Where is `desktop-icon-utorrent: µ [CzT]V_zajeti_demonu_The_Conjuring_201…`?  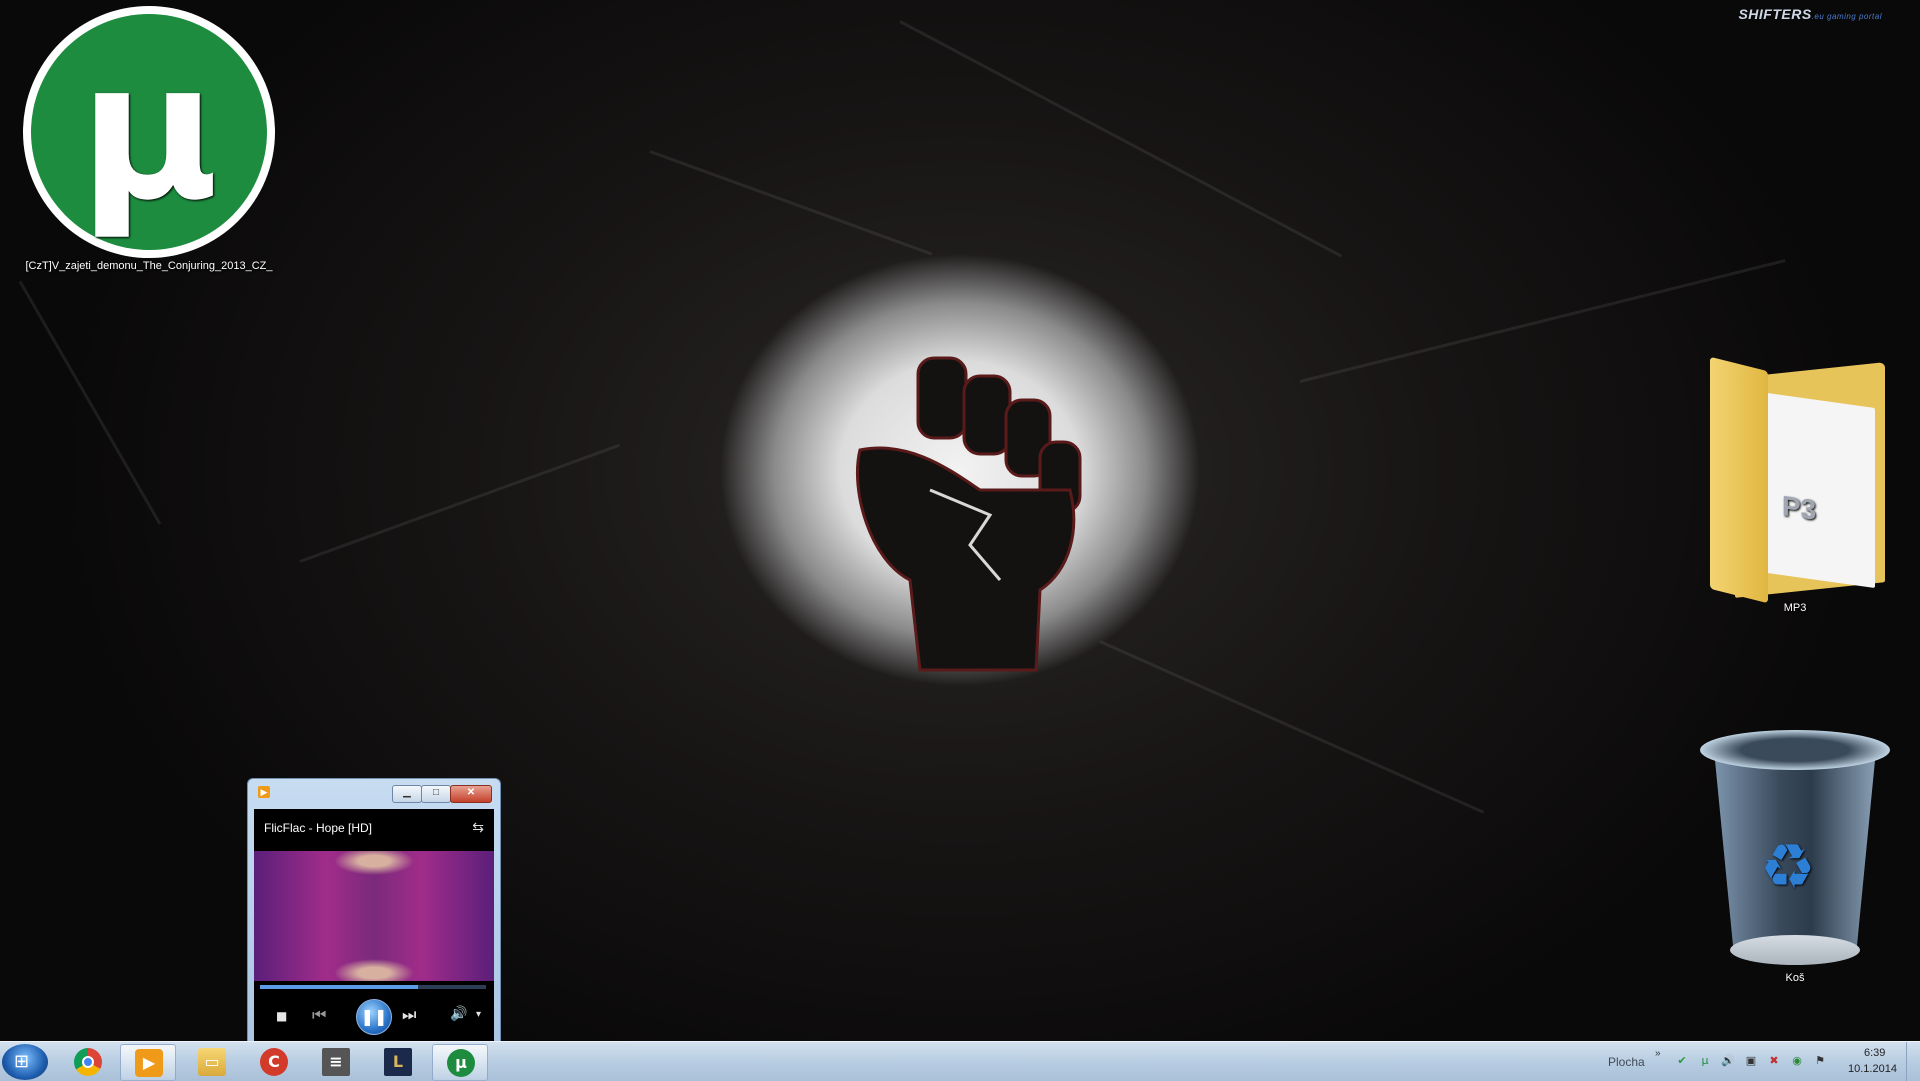
desktop-icon-utorrent: µ [CzT]V_zajeti_demonu_The_Conjuring_201… is located at coordinates (149, 139).